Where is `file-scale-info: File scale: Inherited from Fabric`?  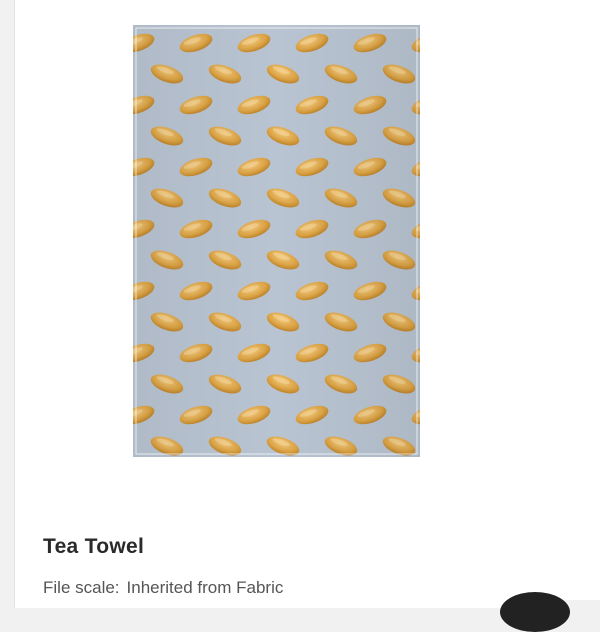 file-scale-info: File scale: Inherited from Fabric is located at coordinates (163, 588).